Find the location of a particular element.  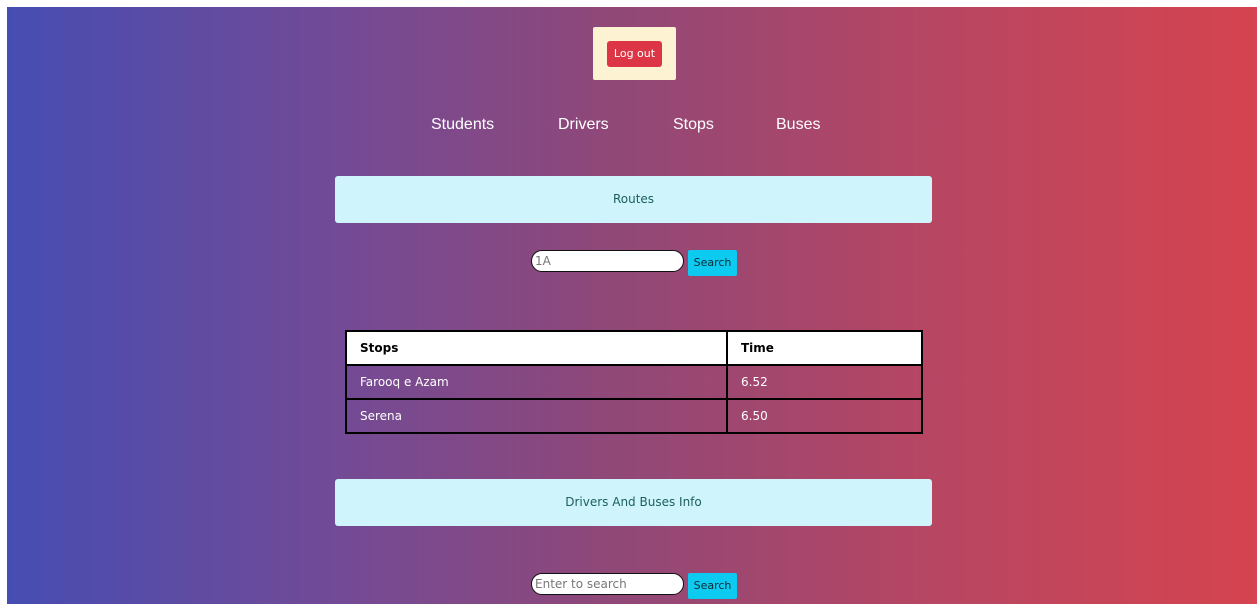

logout-card: Log out is located at coordinates (634, 53).